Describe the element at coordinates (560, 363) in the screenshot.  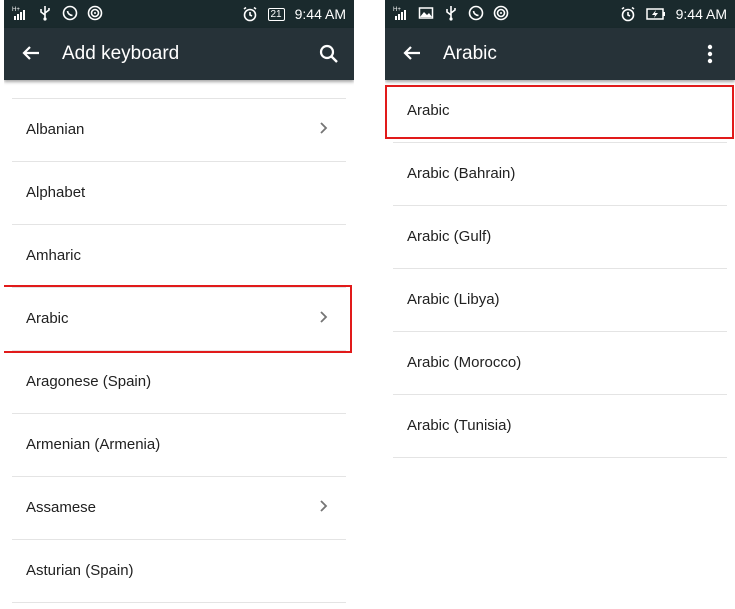
I see `list-item-arabic-morocco: Arabic (Morocco)` at that location.